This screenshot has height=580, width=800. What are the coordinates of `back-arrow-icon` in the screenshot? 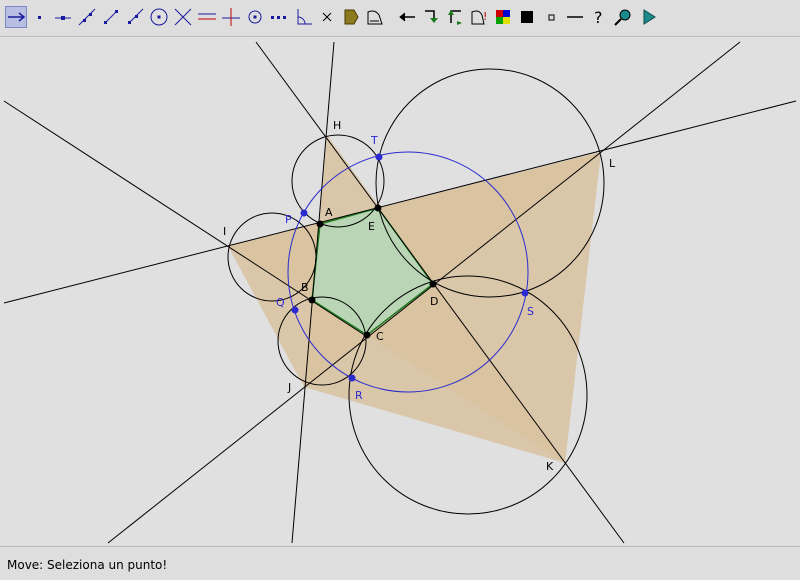 It's located at (407, 17).